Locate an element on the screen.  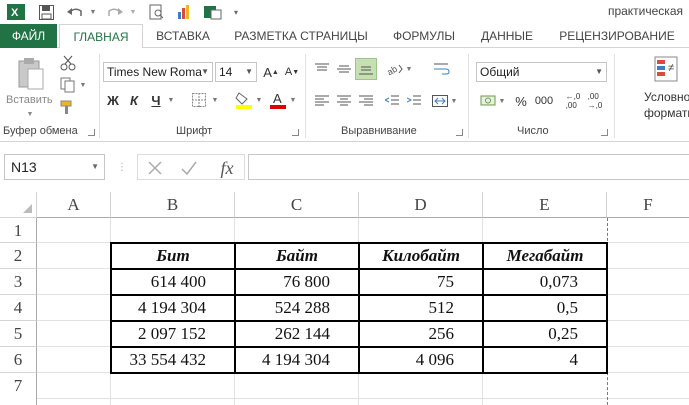
formula-input is located at coordinates (468, 167).